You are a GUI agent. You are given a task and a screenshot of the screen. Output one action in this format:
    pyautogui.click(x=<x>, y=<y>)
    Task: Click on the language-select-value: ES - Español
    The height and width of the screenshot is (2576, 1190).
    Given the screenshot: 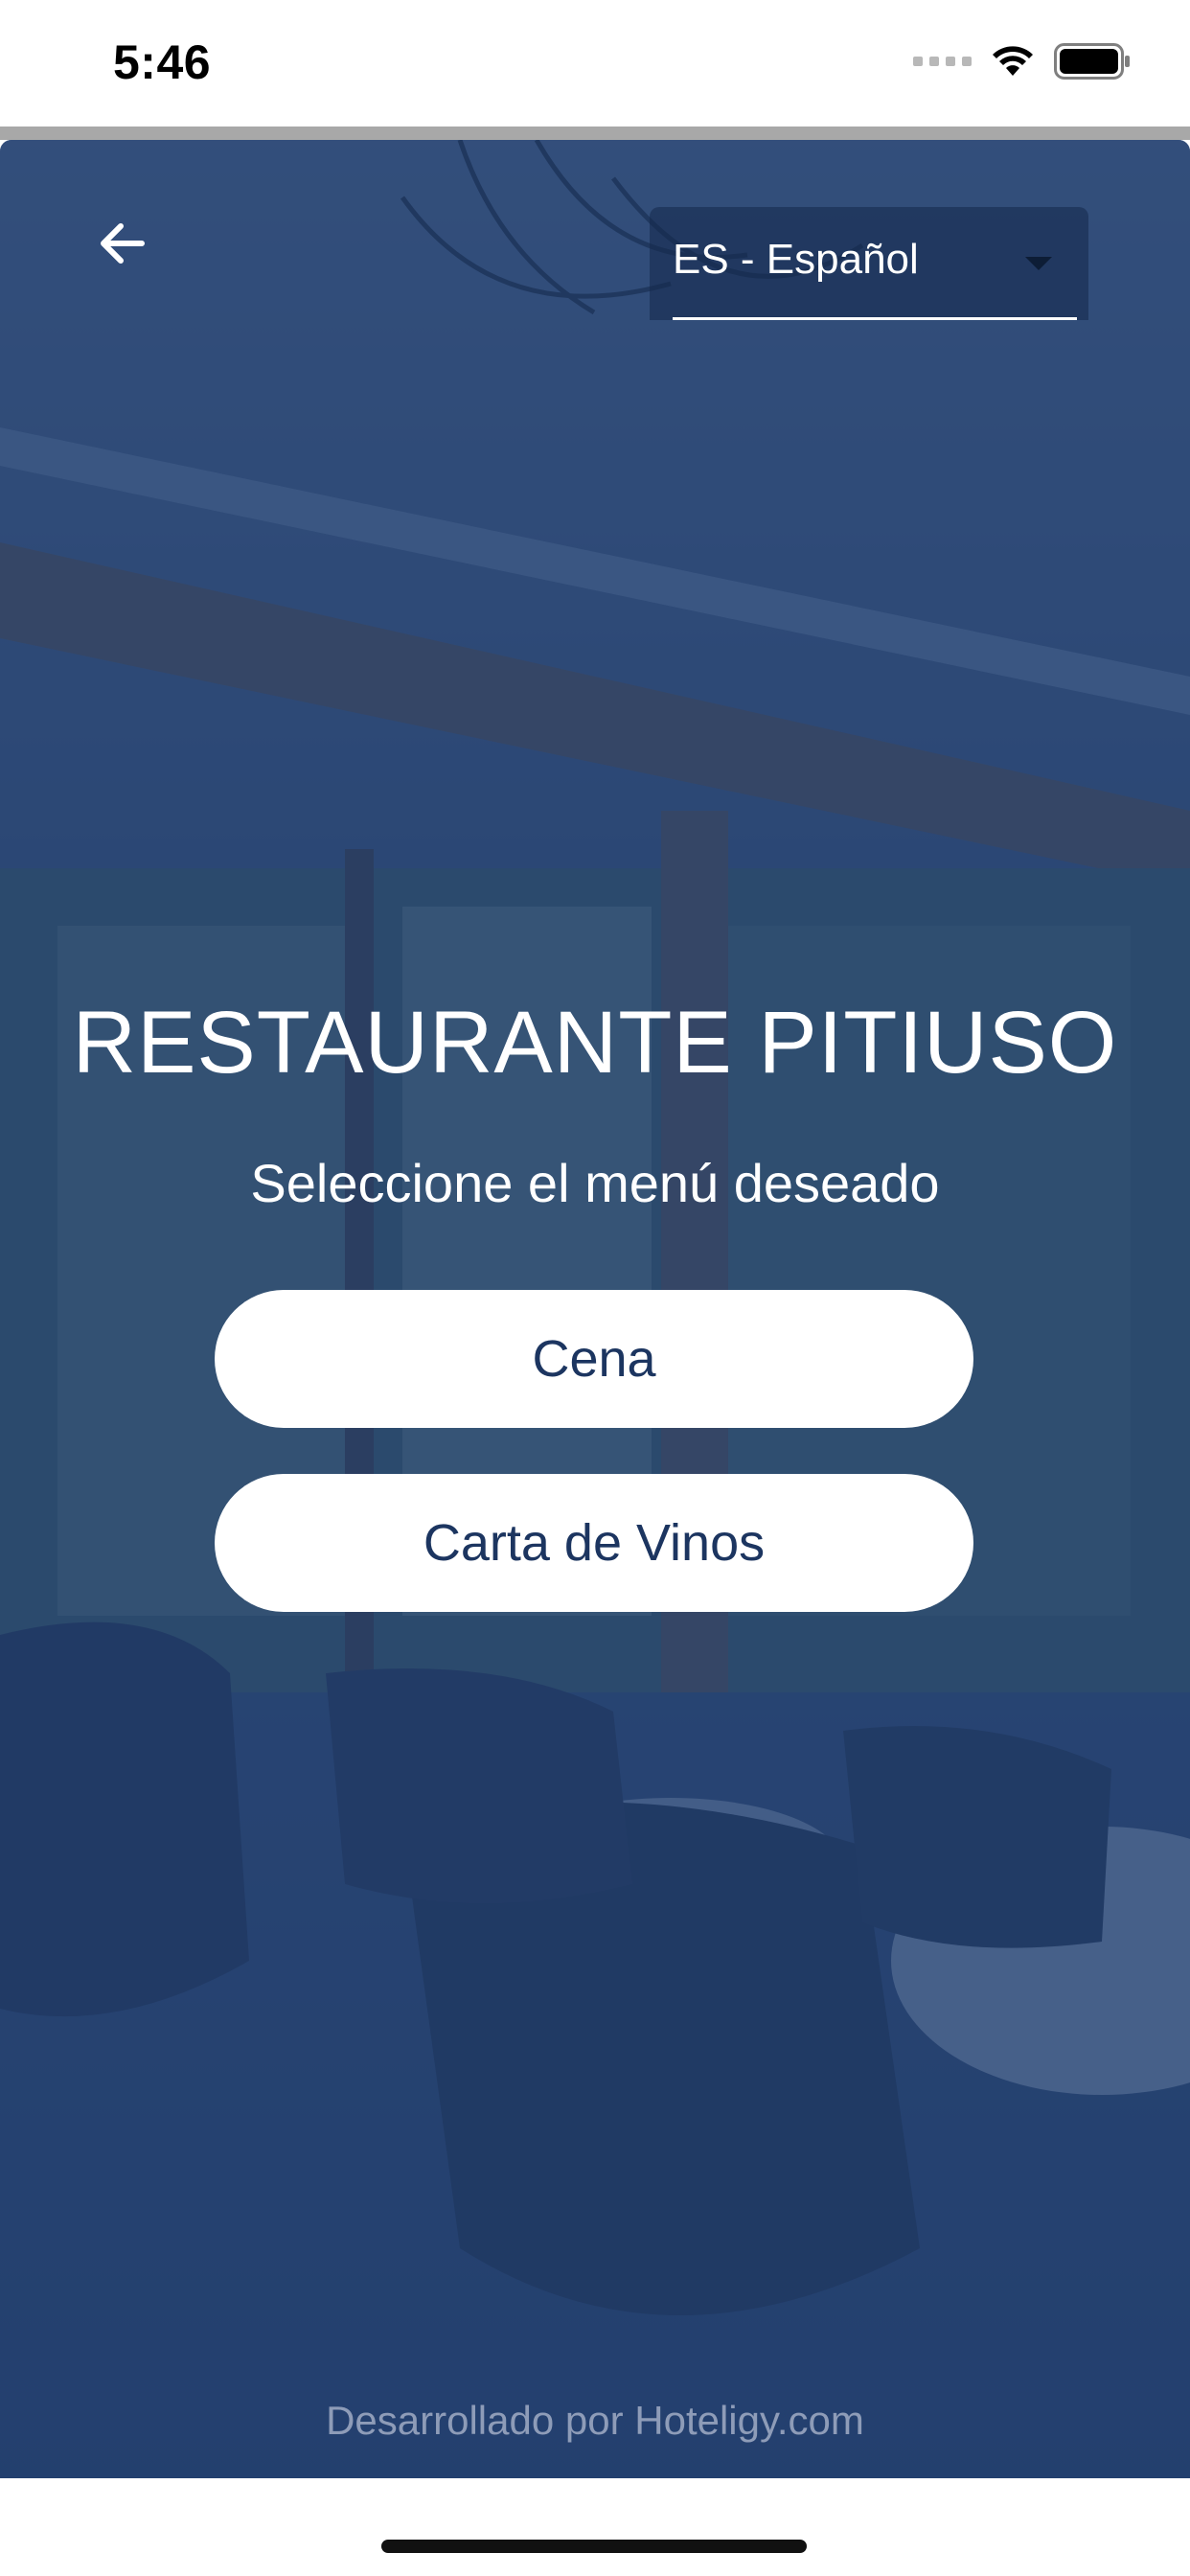 What is the action you would take?
    pyautogui.click(x=796, y=259)
    